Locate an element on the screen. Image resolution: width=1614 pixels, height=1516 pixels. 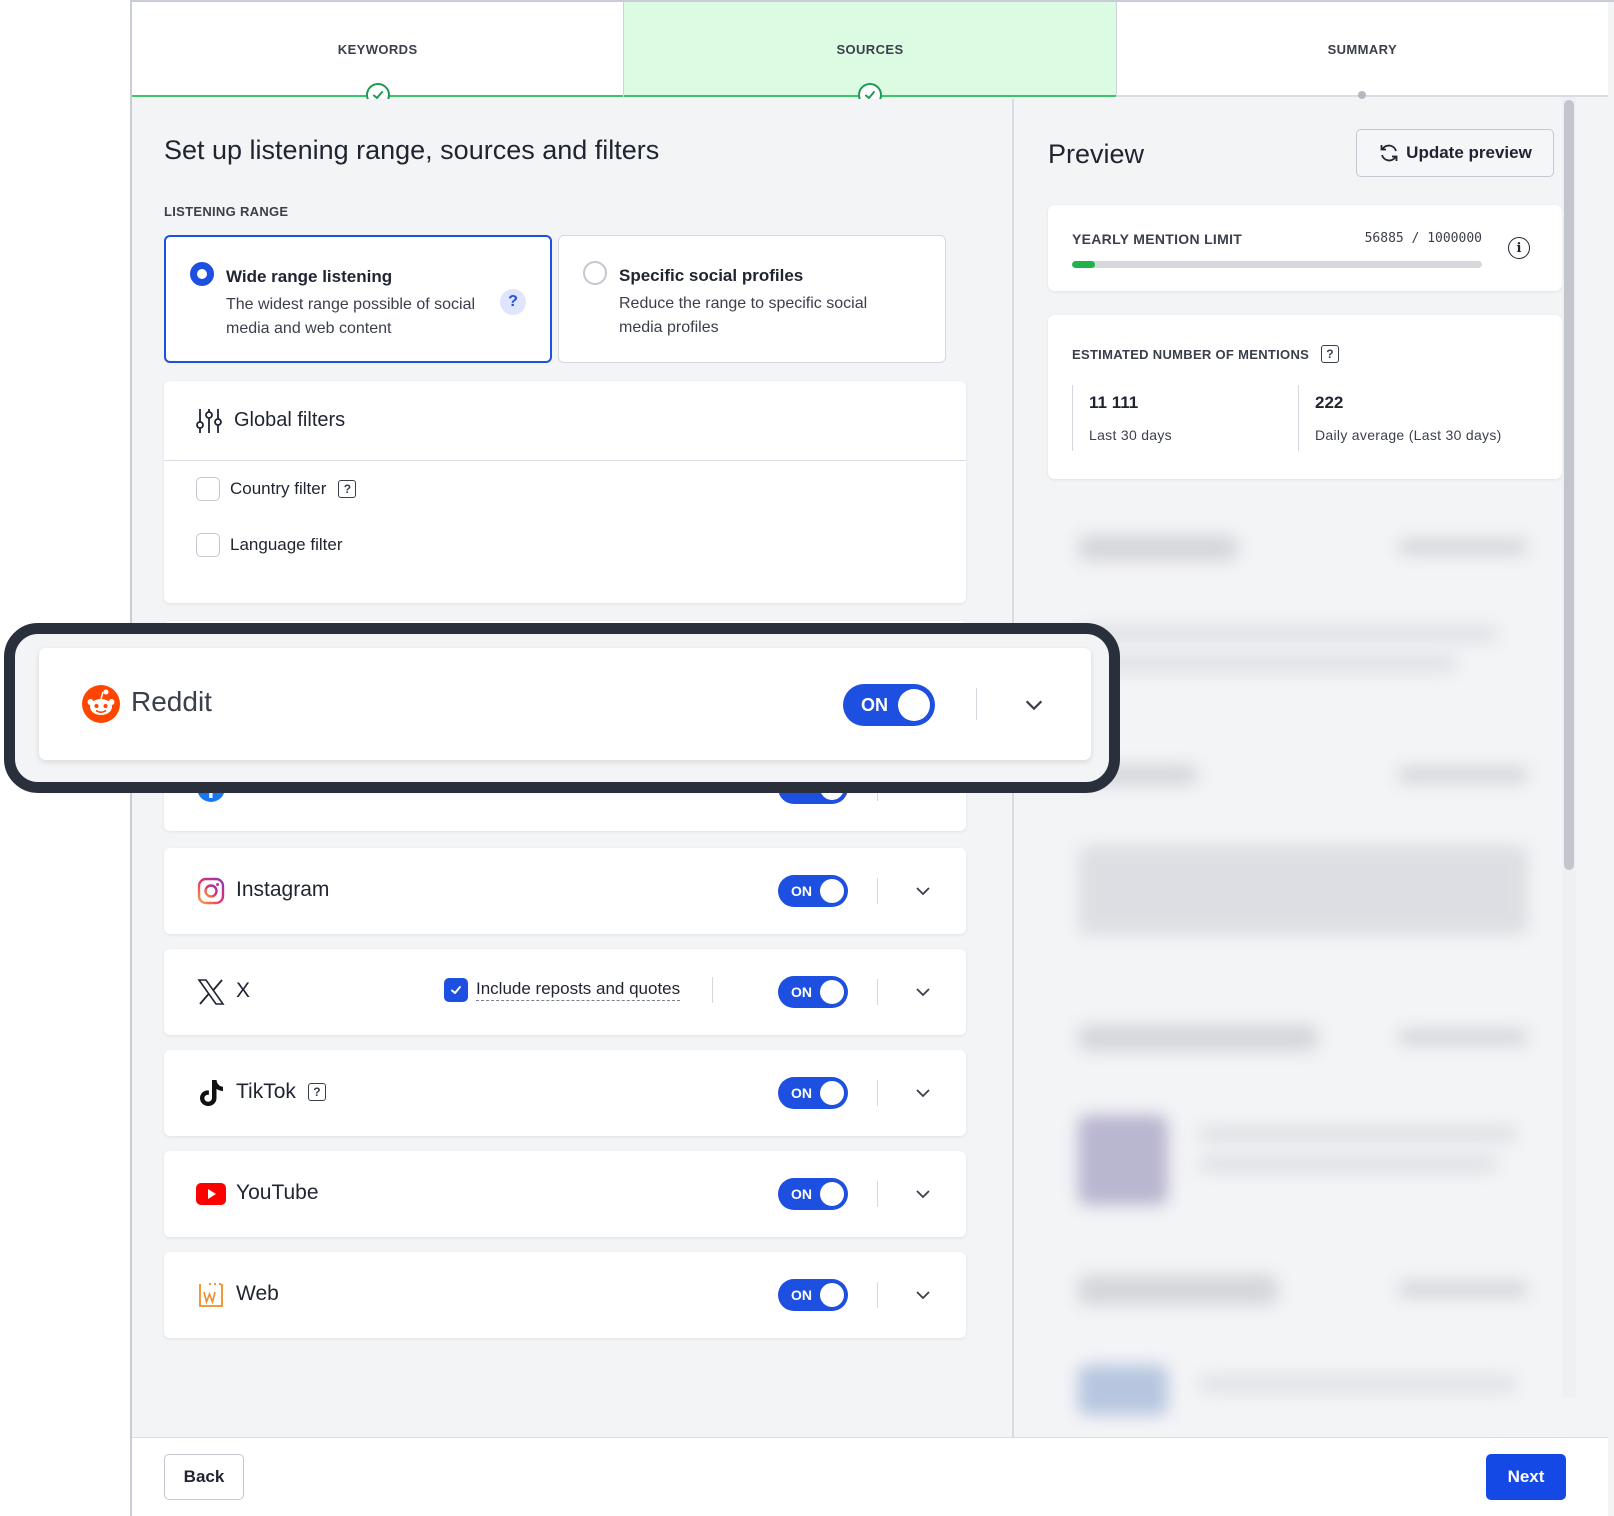
step-keywords: KEYWORDS is located at coordinates (378, 54).